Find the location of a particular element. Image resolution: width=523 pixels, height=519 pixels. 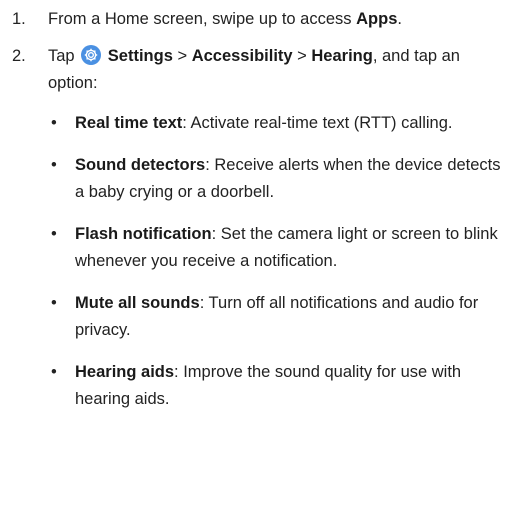

option-term: Hearing aids is located at coordinates (125, 372).